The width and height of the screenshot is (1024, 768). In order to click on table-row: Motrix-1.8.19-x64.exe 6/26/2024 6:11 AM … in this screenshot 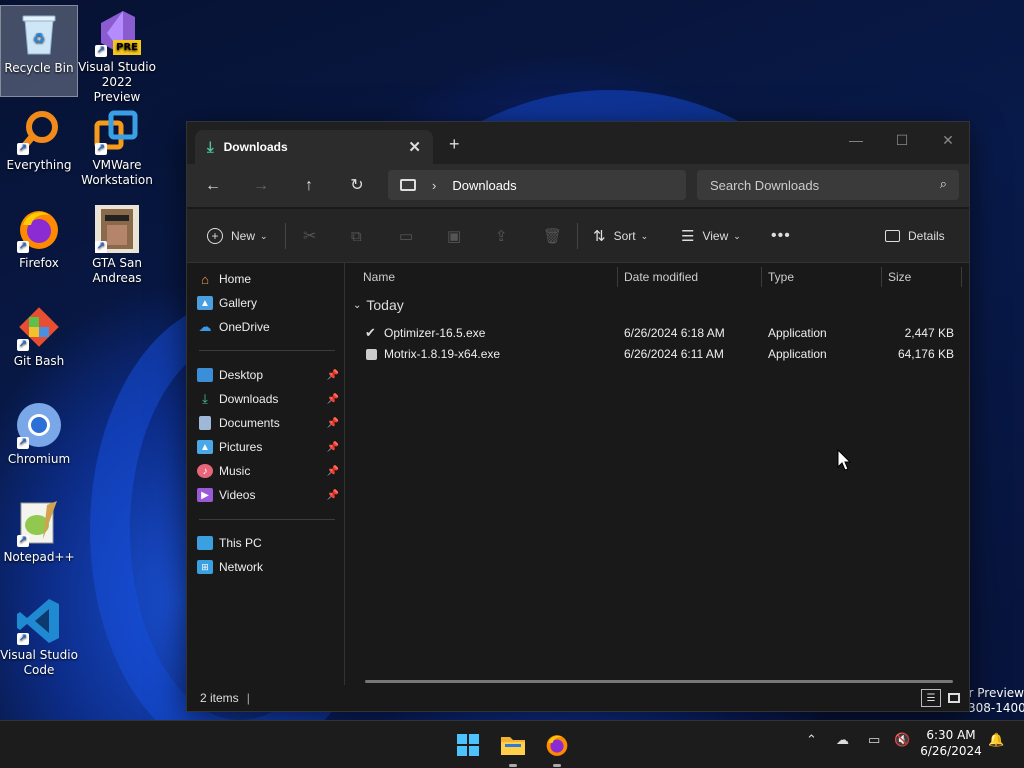, I will do `click(657, 354)`.